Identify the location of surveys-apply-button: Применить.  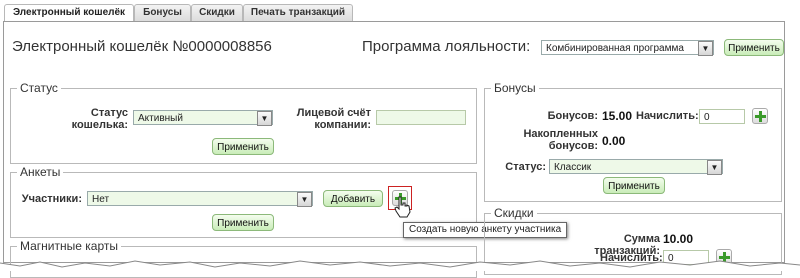
(243, 222).